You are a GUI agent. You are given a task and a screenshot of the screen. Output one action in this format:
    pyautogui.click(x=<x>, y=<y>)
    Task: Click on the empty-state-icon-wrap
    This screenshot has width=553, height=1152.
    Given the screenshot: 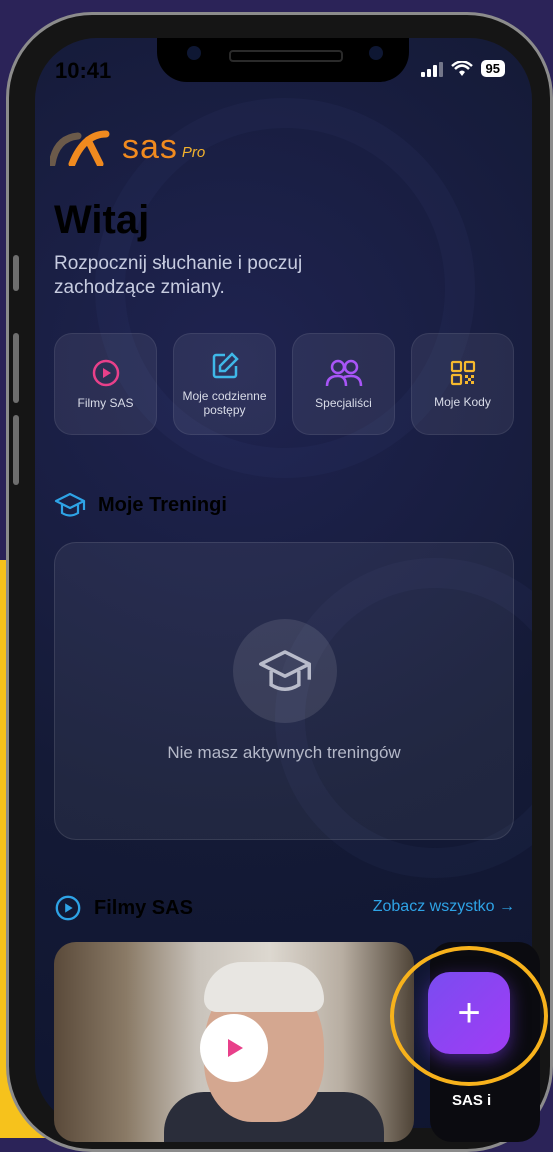 What is the action you would take?
    pyautogui.click(x=285, y=671)
    